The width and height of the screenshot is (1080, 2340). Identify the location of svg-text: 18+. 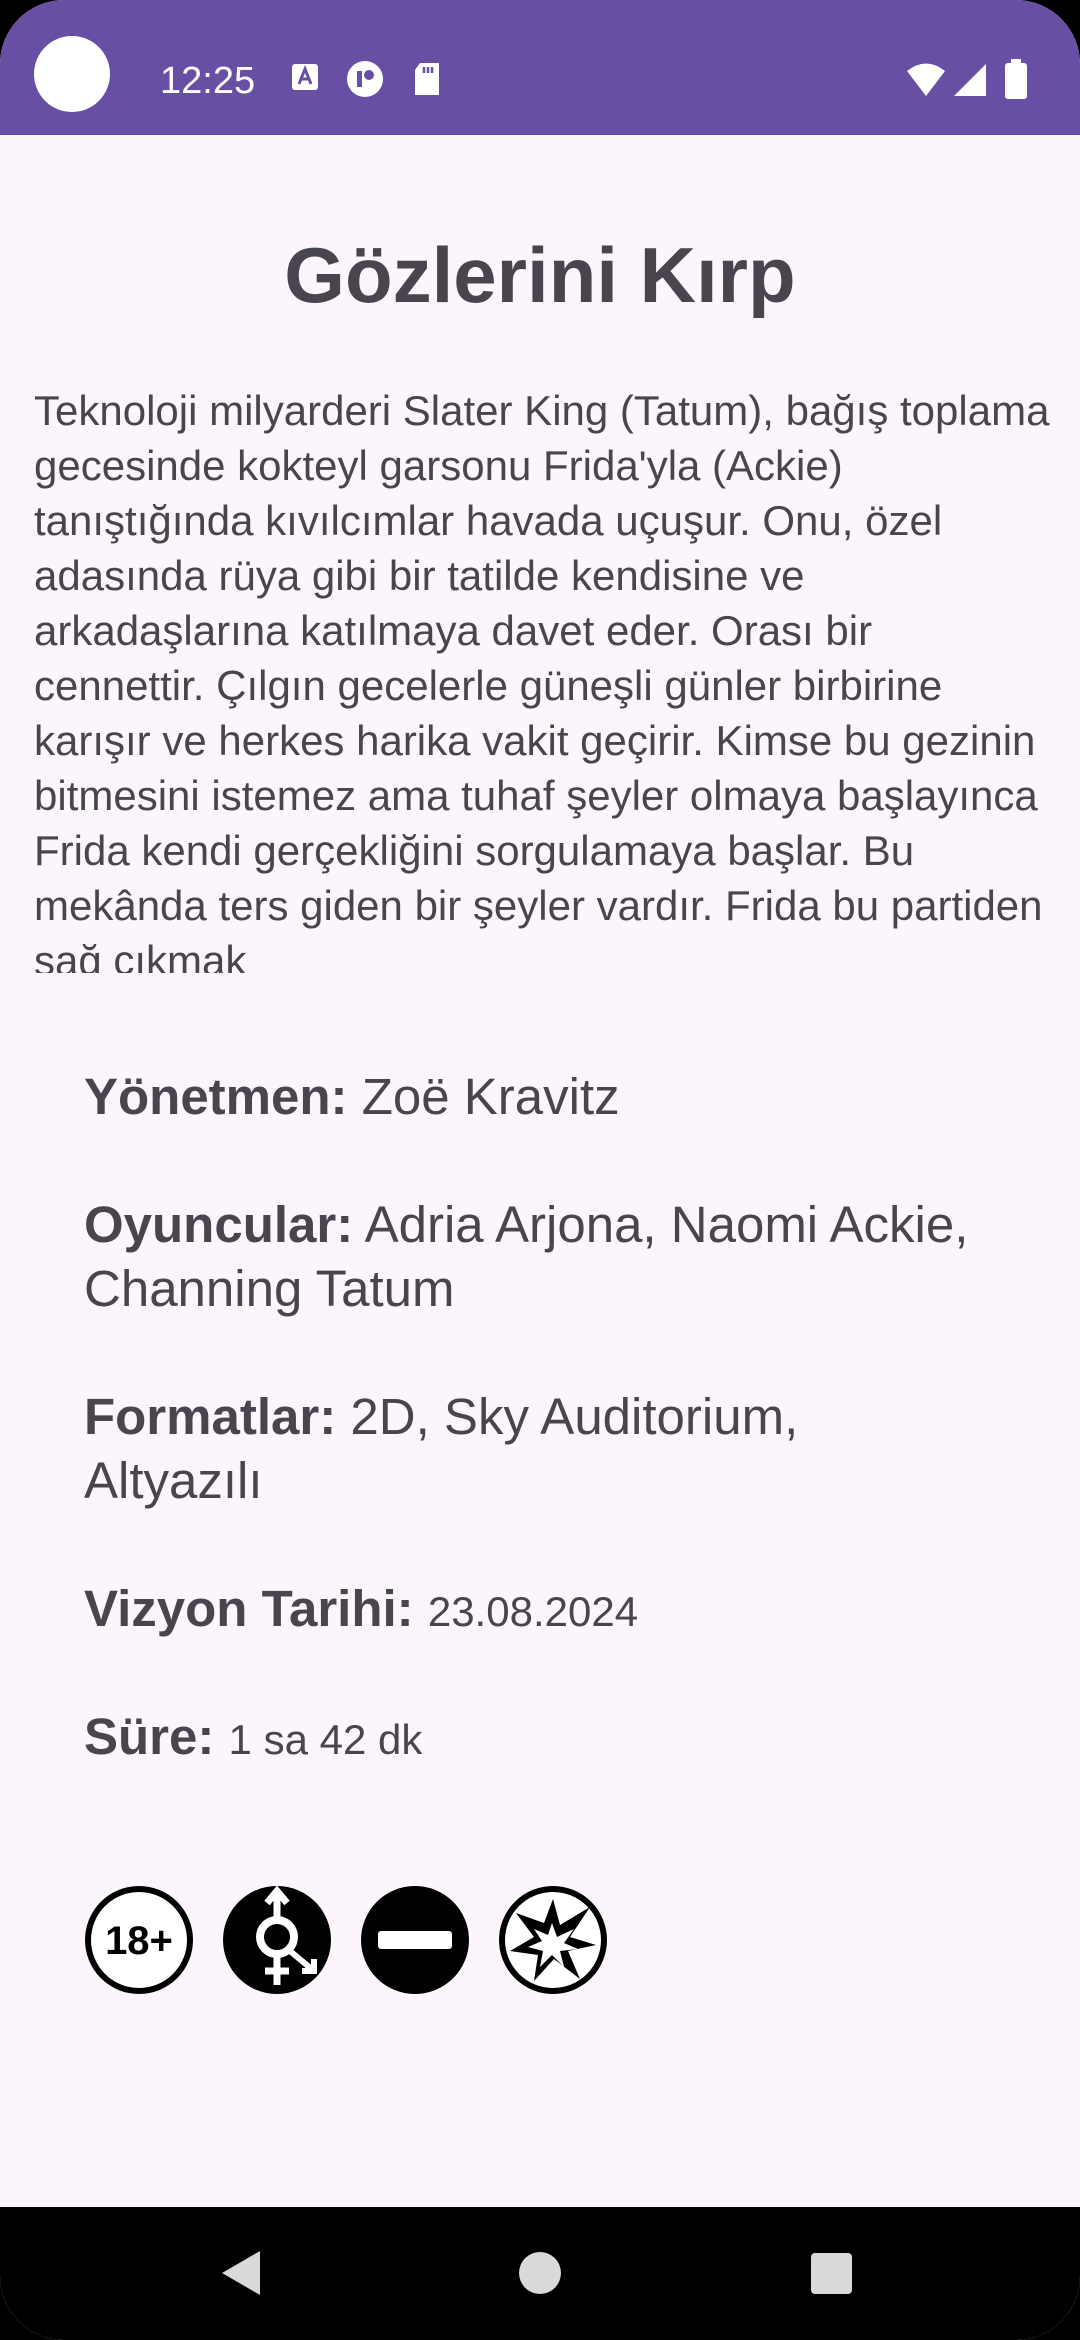
(139, 1941).